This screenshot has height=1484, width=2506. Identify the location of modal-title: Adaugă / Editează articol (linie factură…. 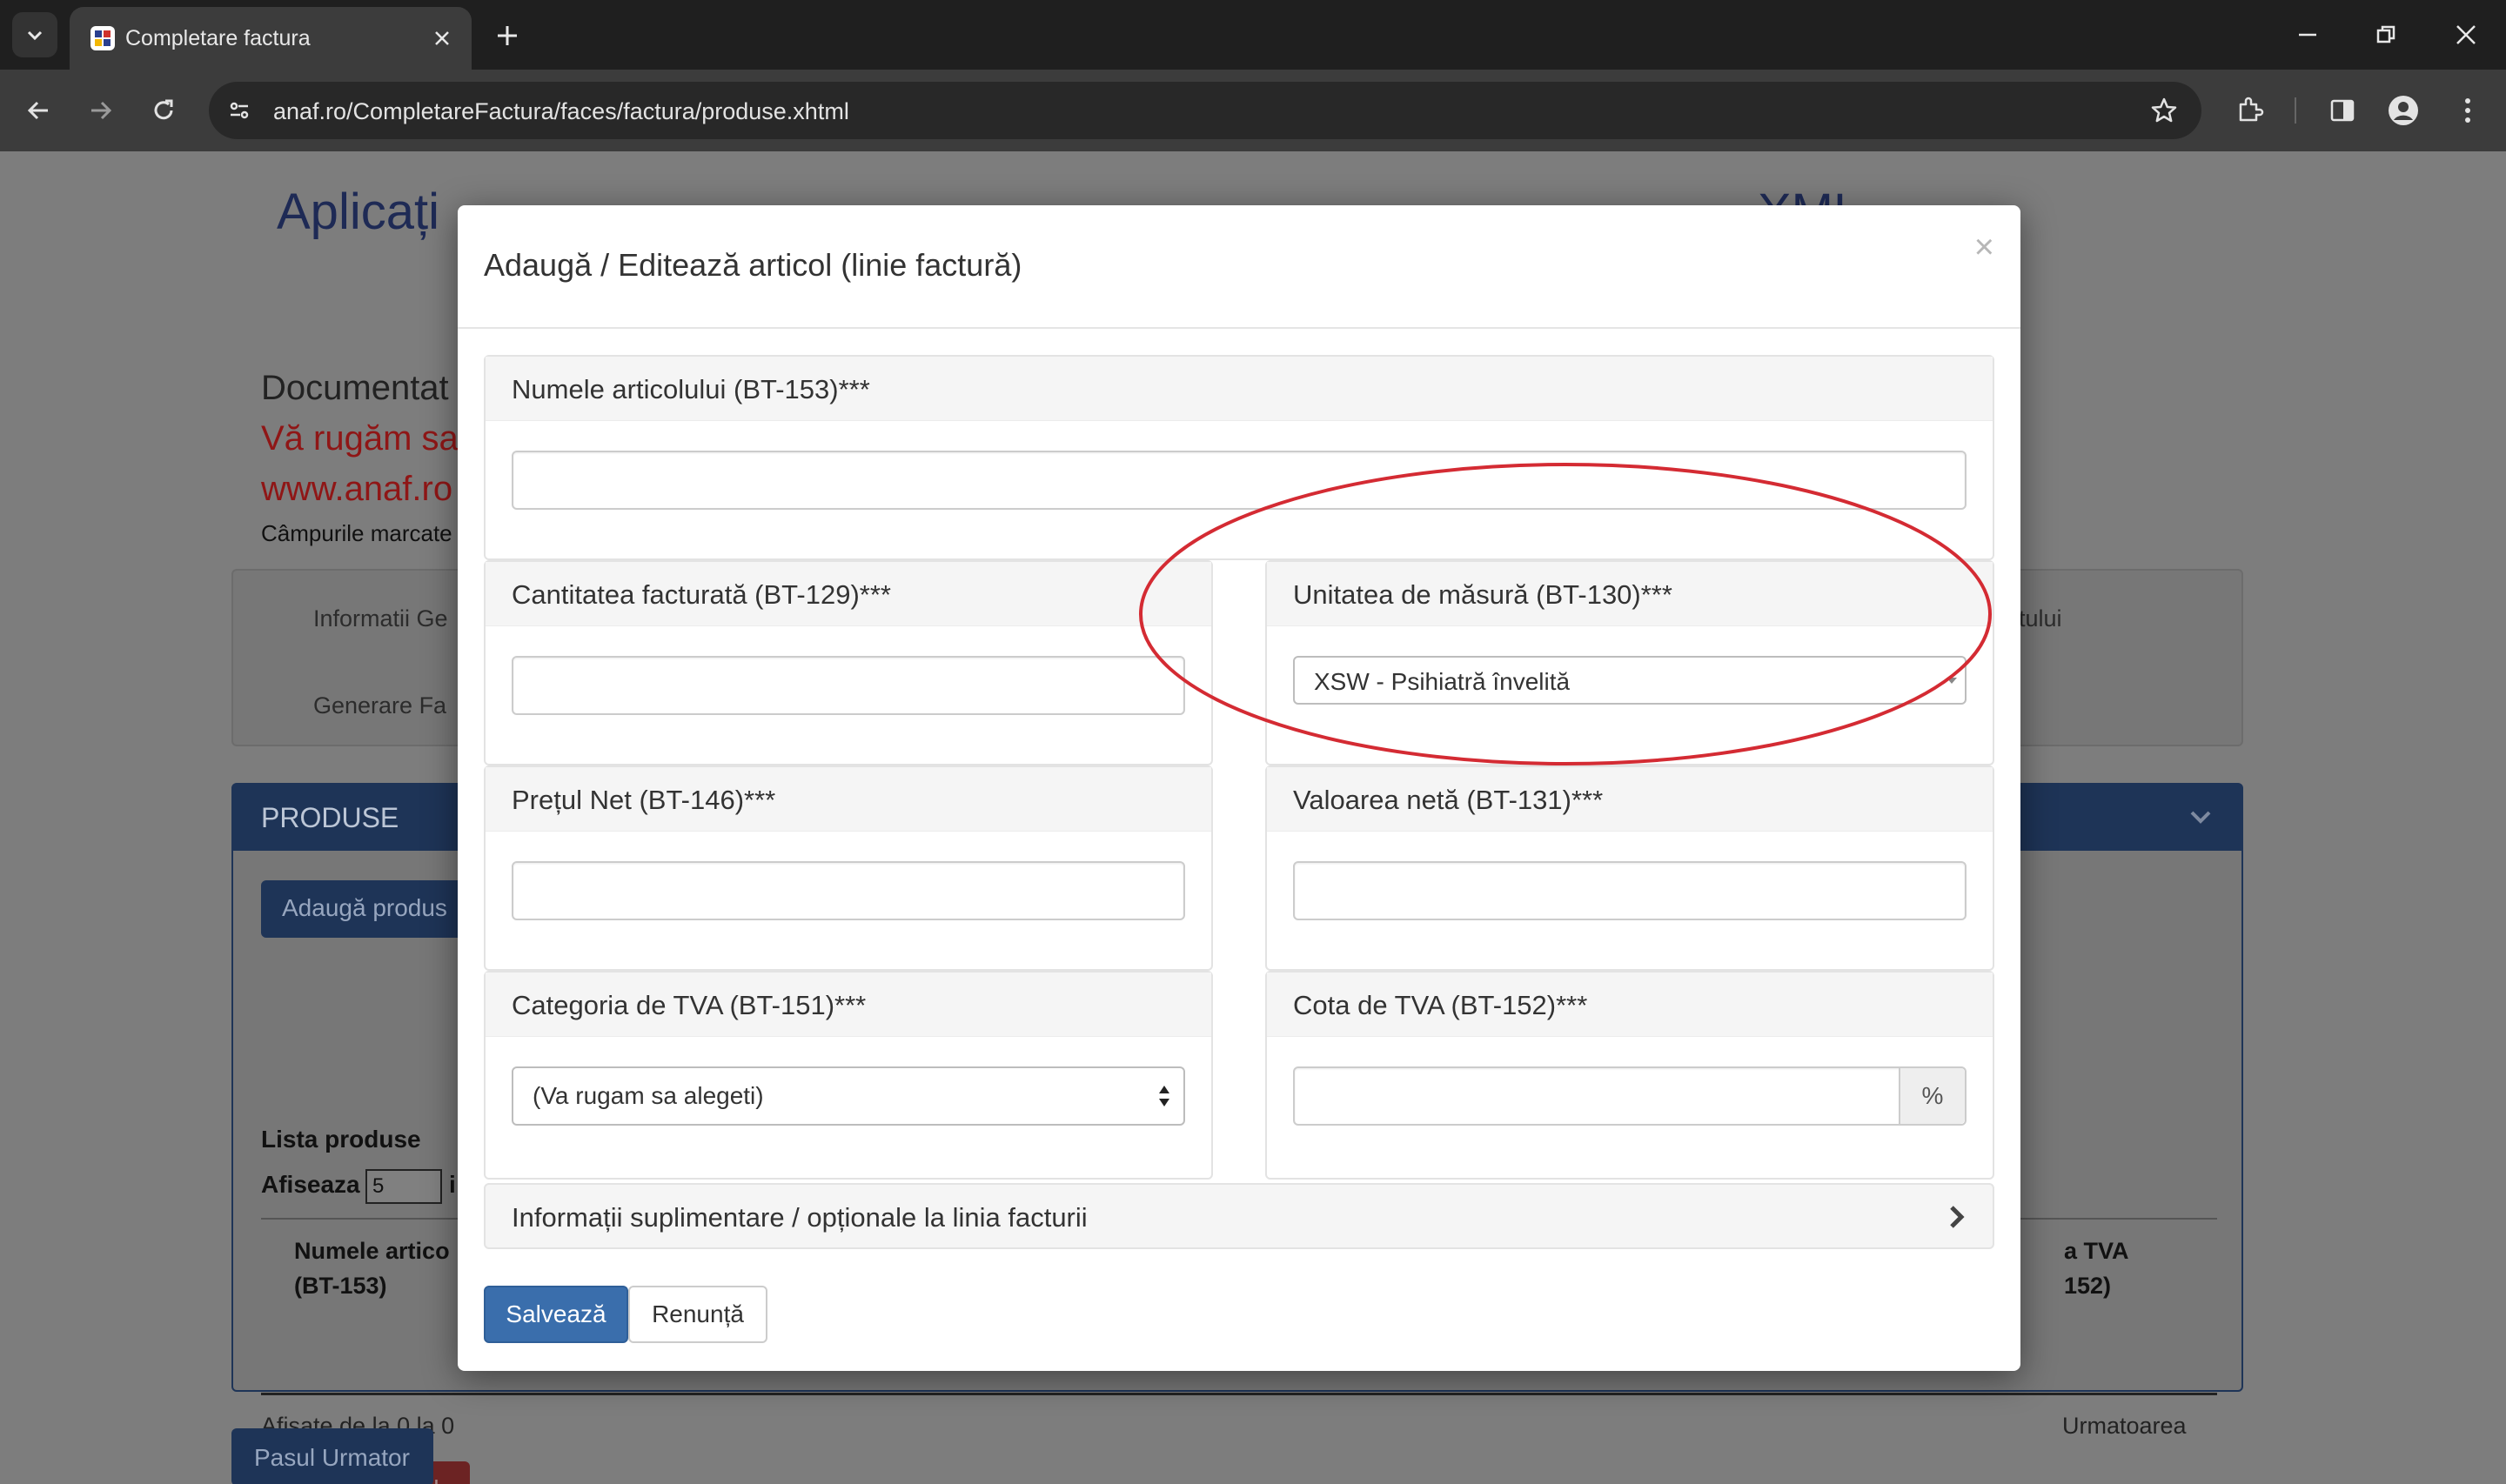
(753, 265).